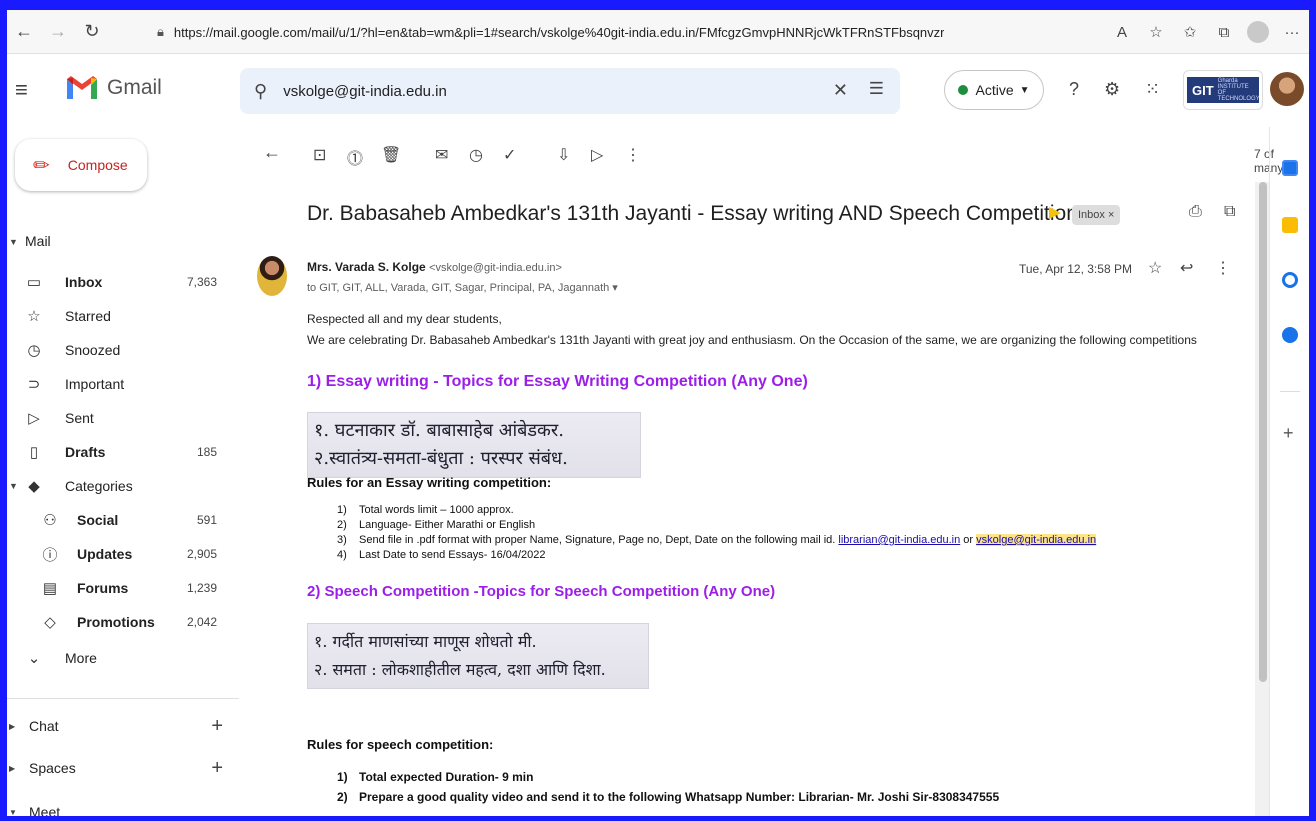 The height and width of the screenshot is (821, 1316). What do you see at coordinates (1290, 280) in the screenshot?
I see `tasks-icon` at bounding box center [1290, 280].